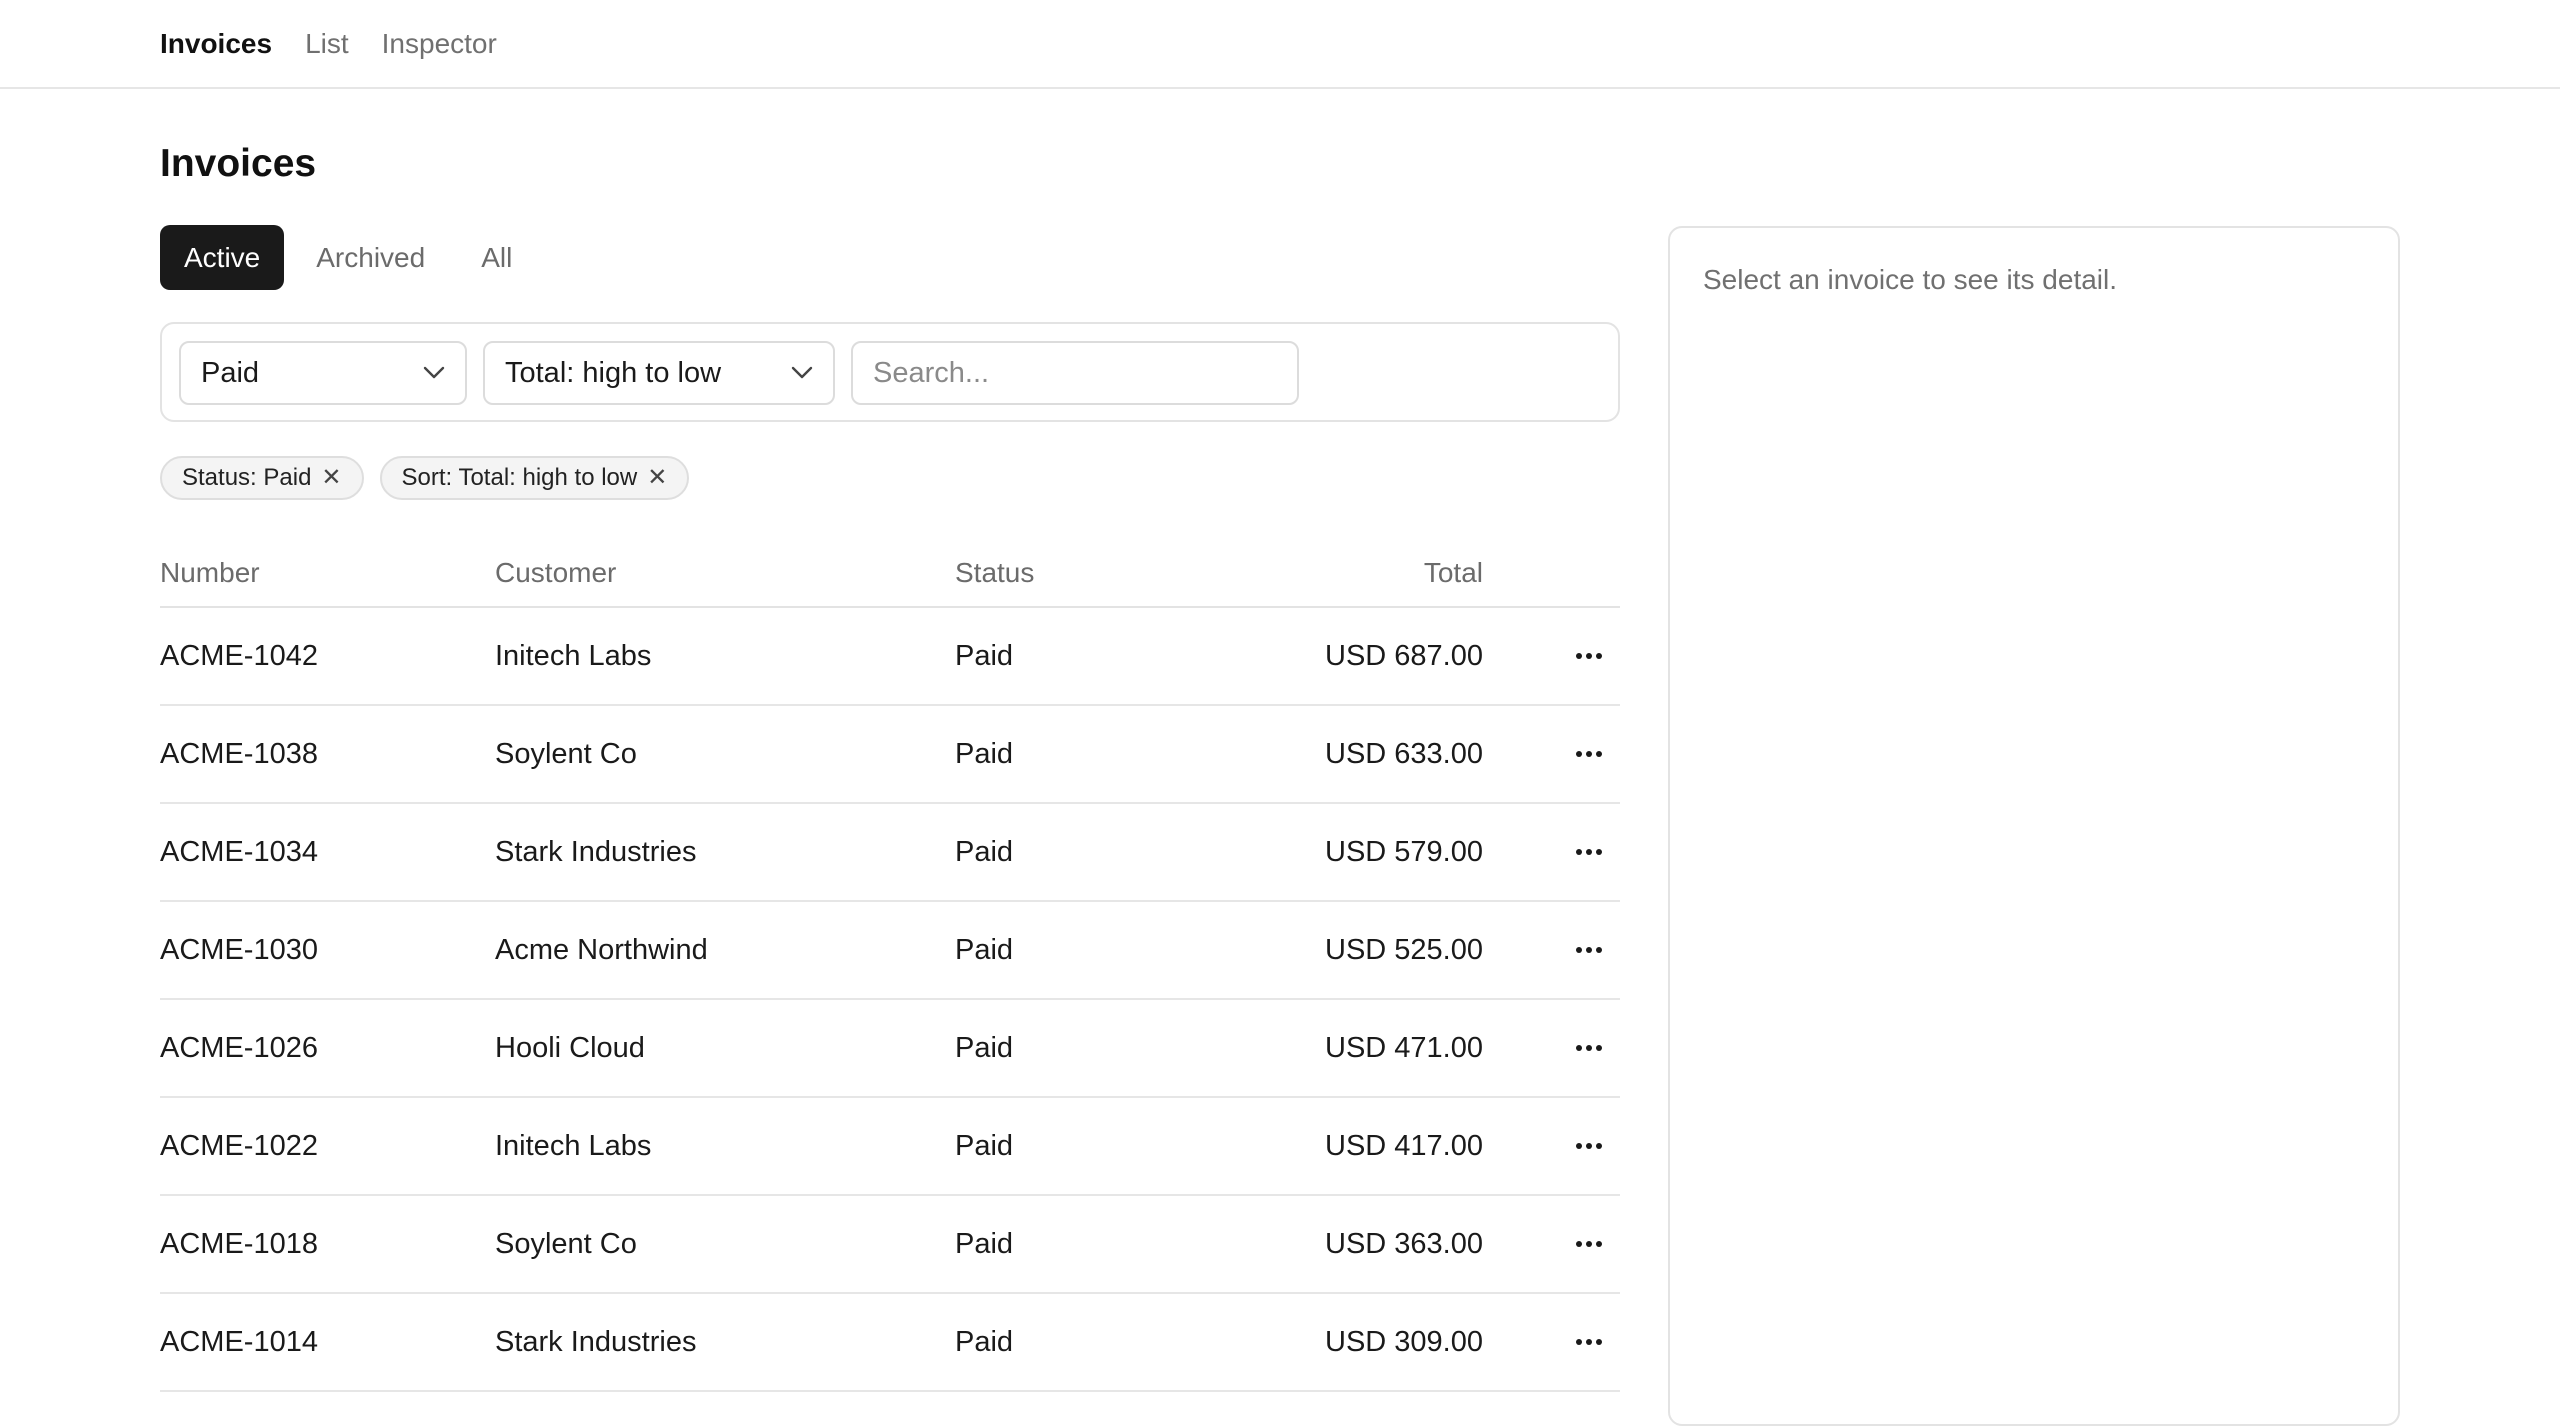  I want to click on table-row: ACME-1030 Acme Northwind Paid USD 525.00, so click(890, 951).